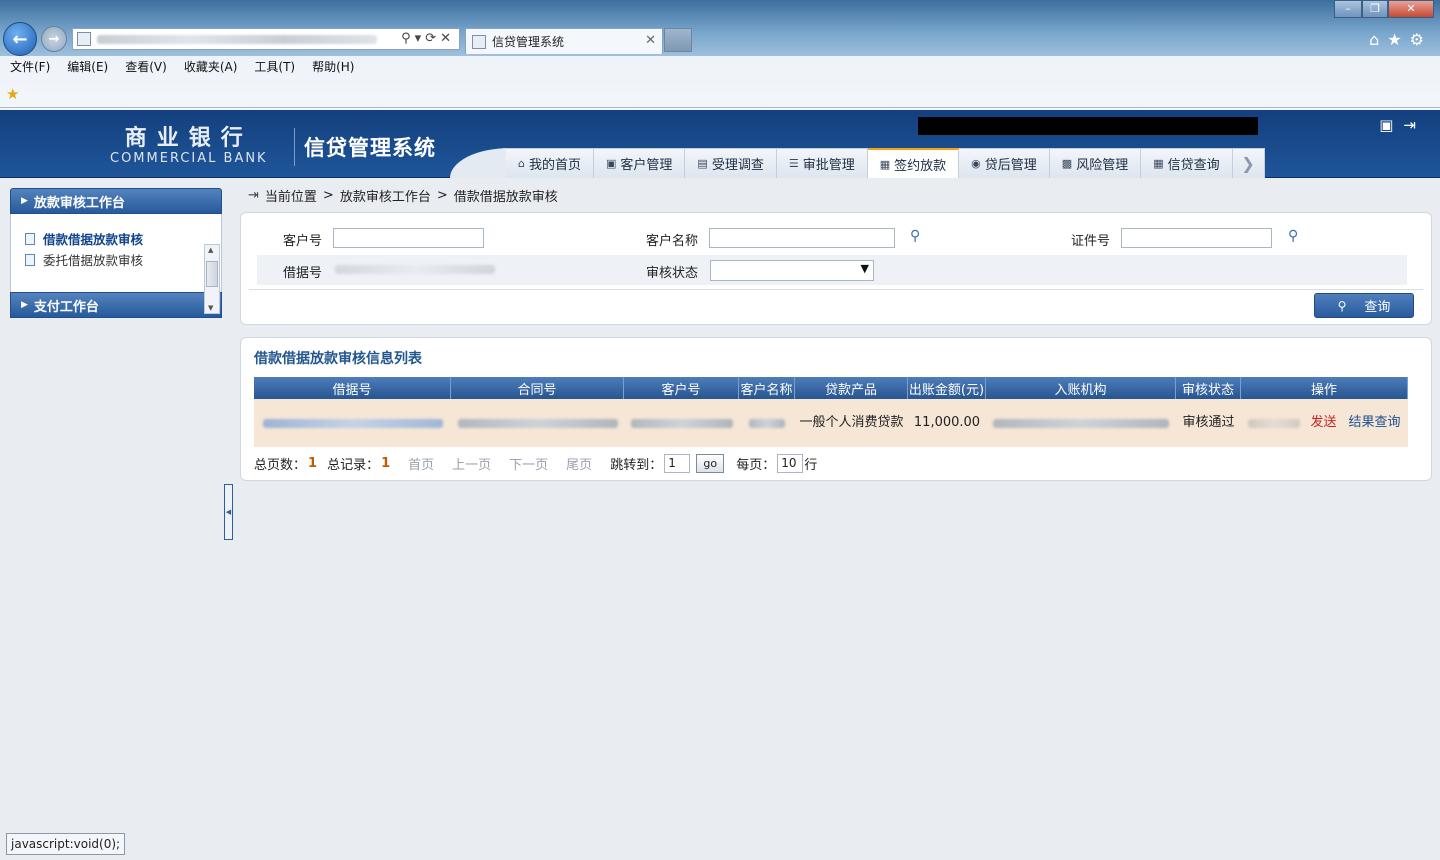 The height and width of the screenshot is (860, 1440). I want to click on sidebar-scrollbar: ▲ ▼, so click(212, 279).